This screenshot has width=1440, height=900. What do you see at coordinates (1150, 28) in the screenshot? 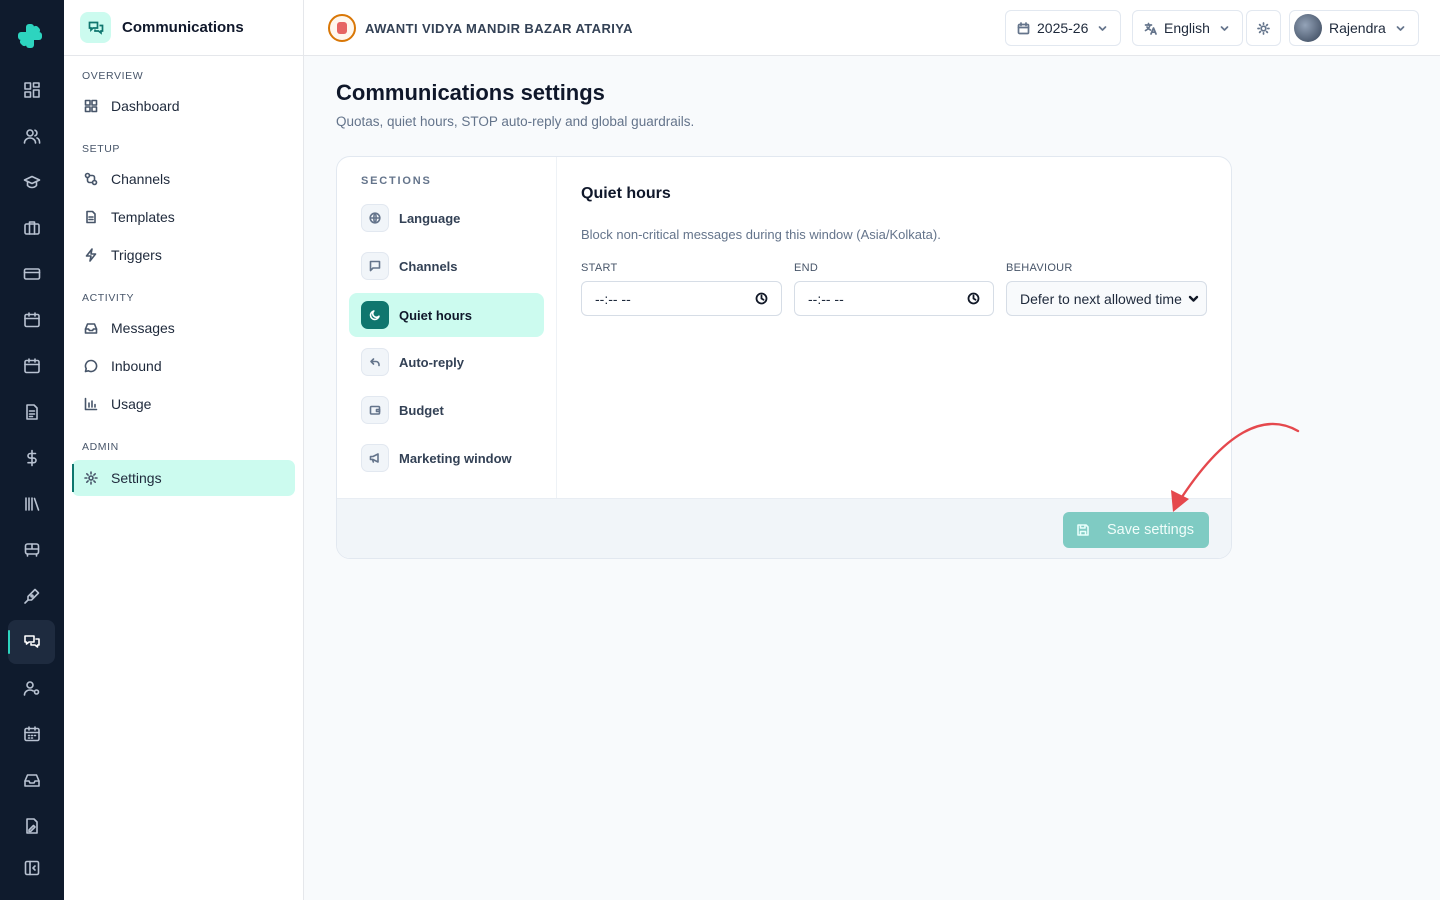
I see `translate-icon` at bounding box center [1150, 28].